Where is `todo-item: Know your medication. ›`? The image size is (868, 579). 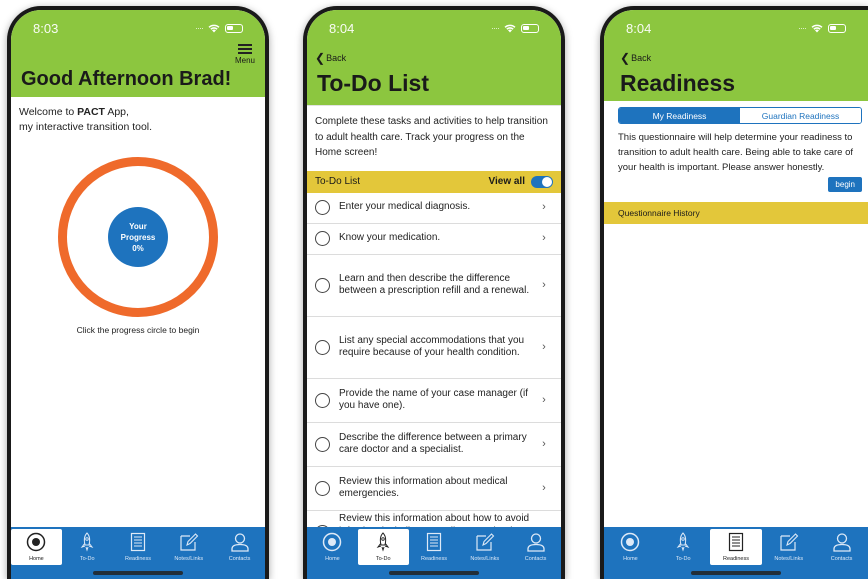 todo-item: Know your medication. › is located at coordinates (434, 239).